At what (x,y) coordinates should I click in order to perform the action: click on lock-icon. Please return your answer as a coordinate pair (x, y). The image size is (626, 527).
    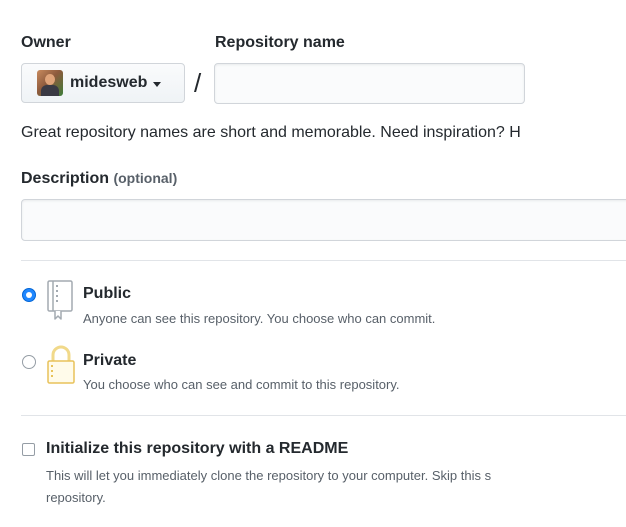
    Looking at the image, I should click on (61, 364).